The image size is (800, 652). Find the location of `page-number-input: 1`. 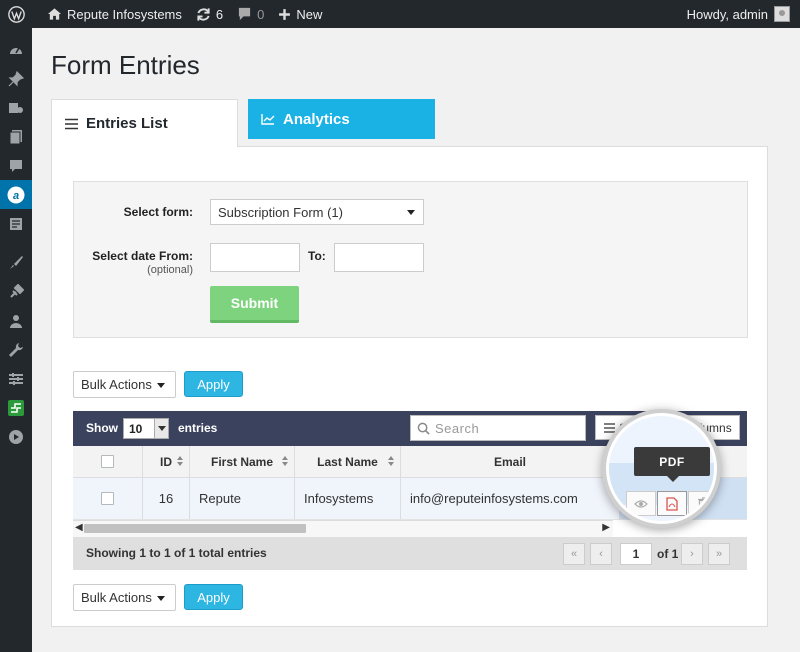

page-number-input: 1 is located at coordinates (636, 554).